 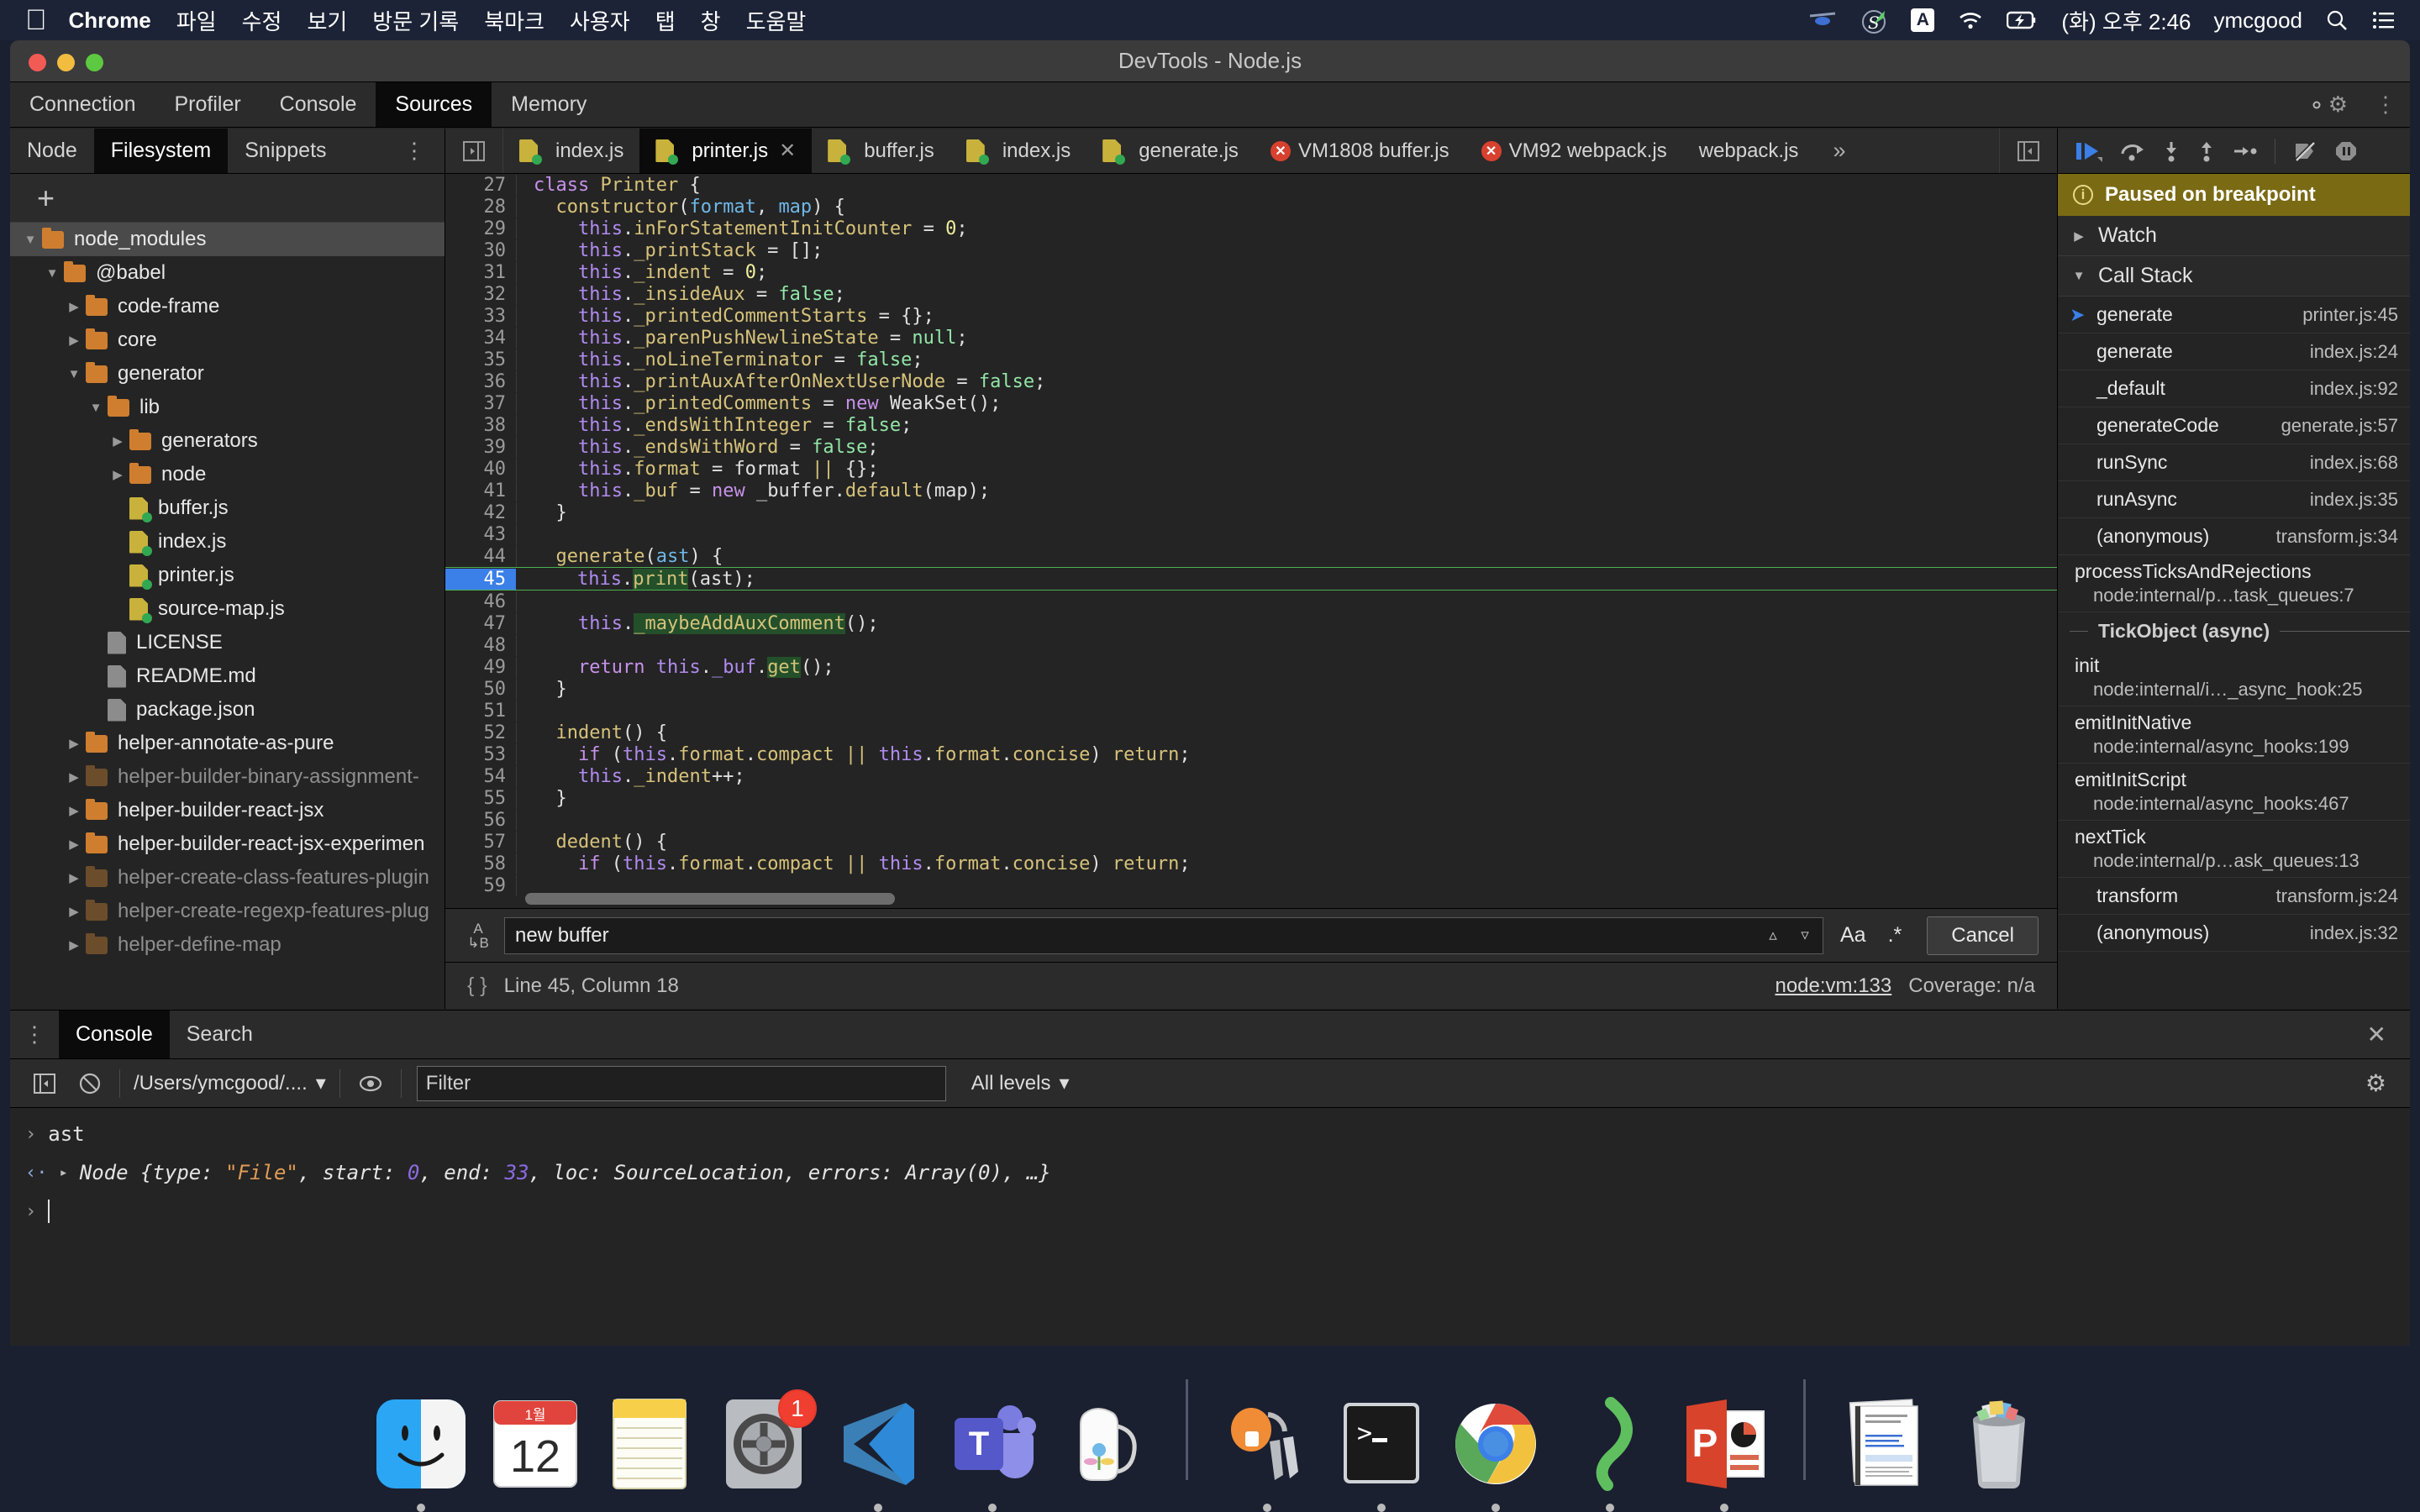 I want to click on code-line: 40 this.format = format || {};, so click(x=1251, y=469).